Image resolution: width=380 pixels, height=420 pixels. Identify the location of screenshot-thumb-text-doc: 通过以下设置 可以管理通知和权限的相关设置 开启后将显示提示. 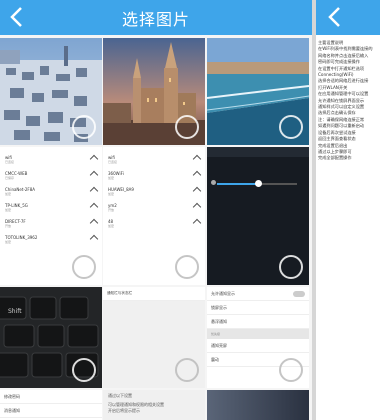
(154, 405).